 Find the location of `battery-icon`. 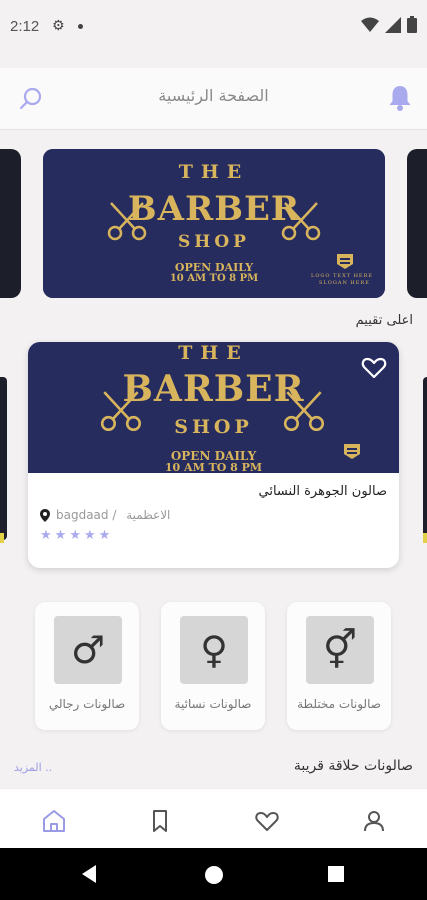

battery-icon is located at coordinates (412, 24).